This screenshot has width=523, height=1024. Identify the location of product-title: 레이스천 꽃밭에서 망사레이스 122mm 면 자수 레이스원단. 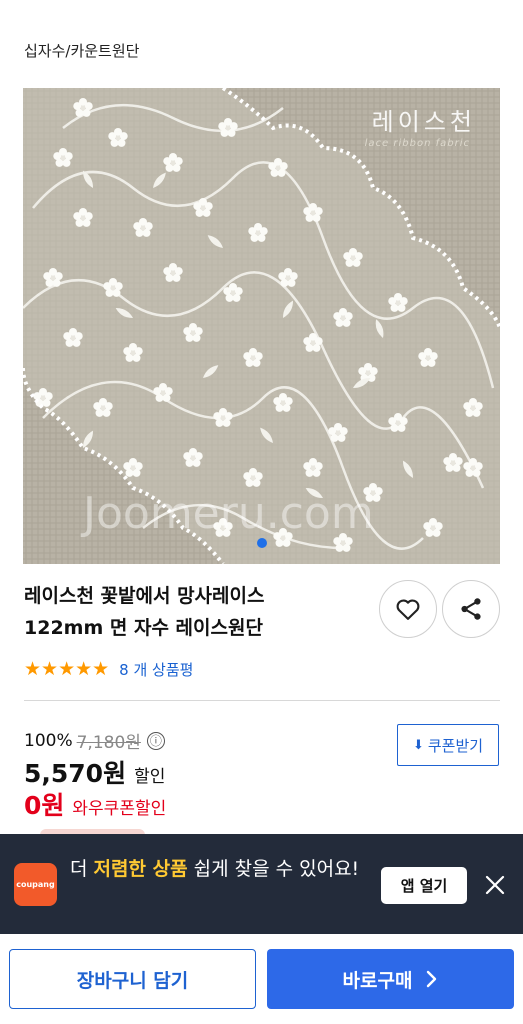
(194, 612).